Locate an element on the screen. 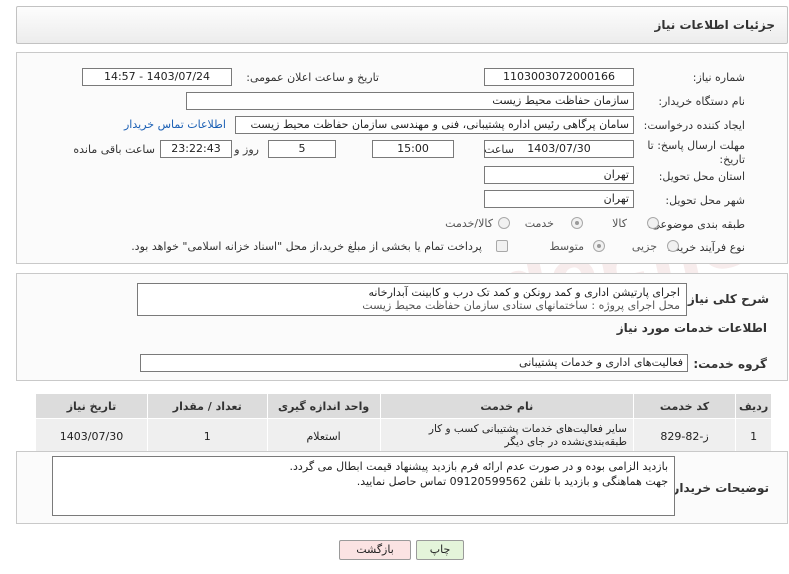 This screenshot has width=789, height=574. service-group-field: فعالیت‌های اداری و خدمات پشتیبانی is located at coordinates (414, 363).